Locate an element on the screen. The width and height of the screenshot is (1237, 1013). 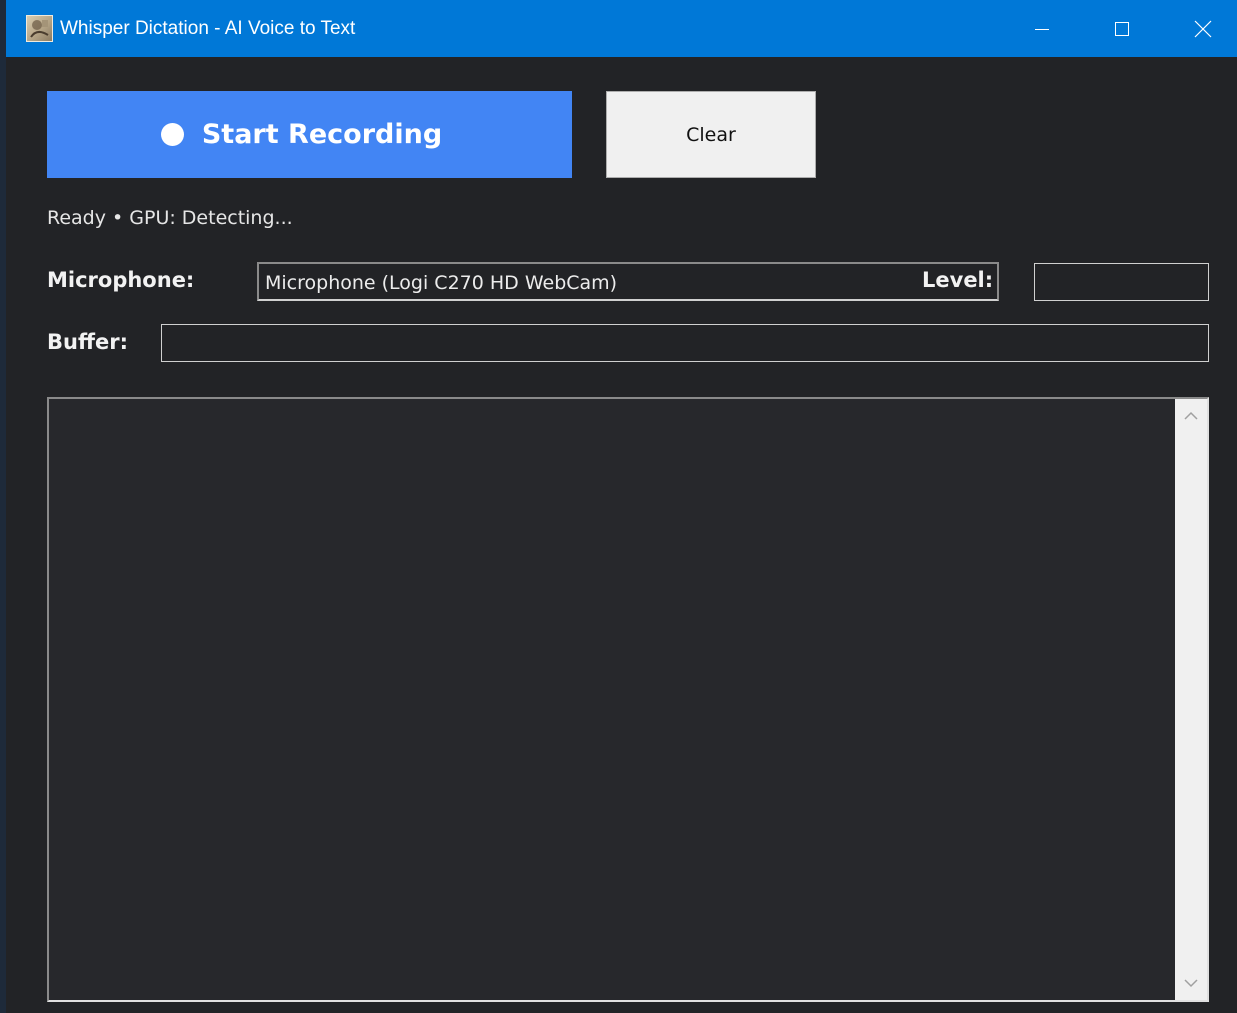
minimize-button is located at coordinates (1042, 28).